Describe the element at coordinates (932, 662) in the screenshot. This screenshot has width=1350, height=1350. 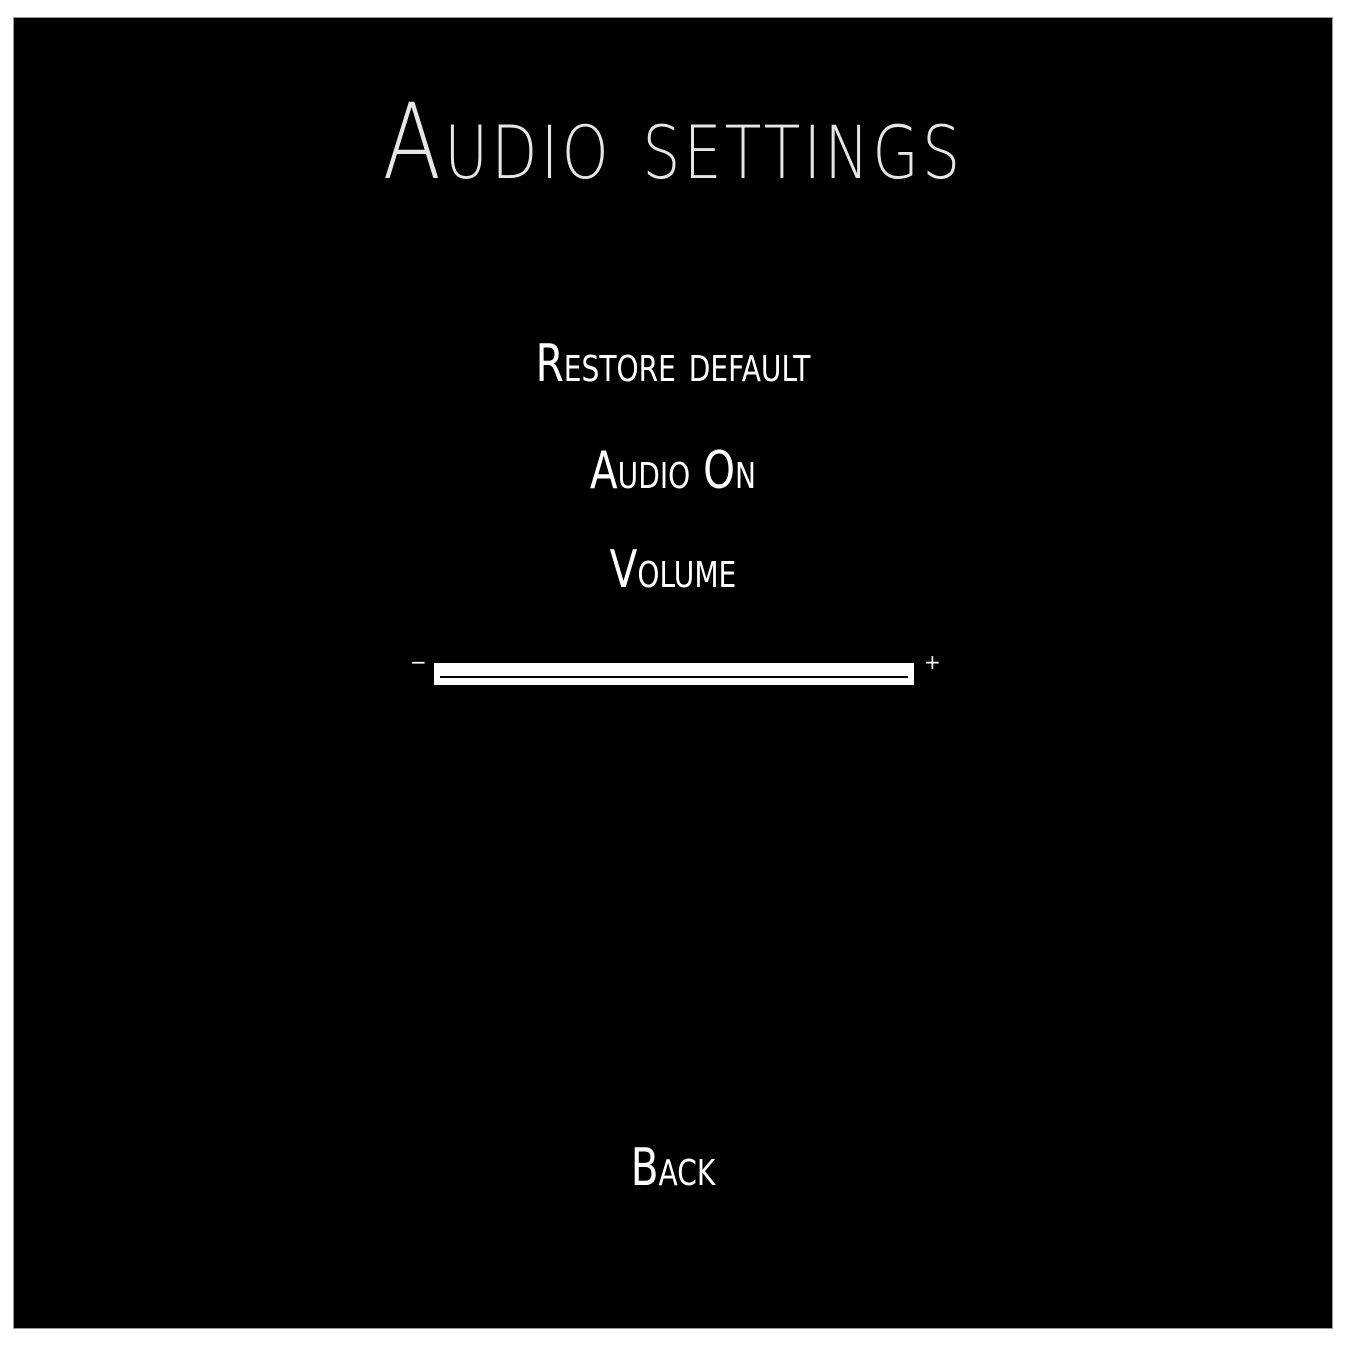
I see `volume-increase-button: +` at that location.